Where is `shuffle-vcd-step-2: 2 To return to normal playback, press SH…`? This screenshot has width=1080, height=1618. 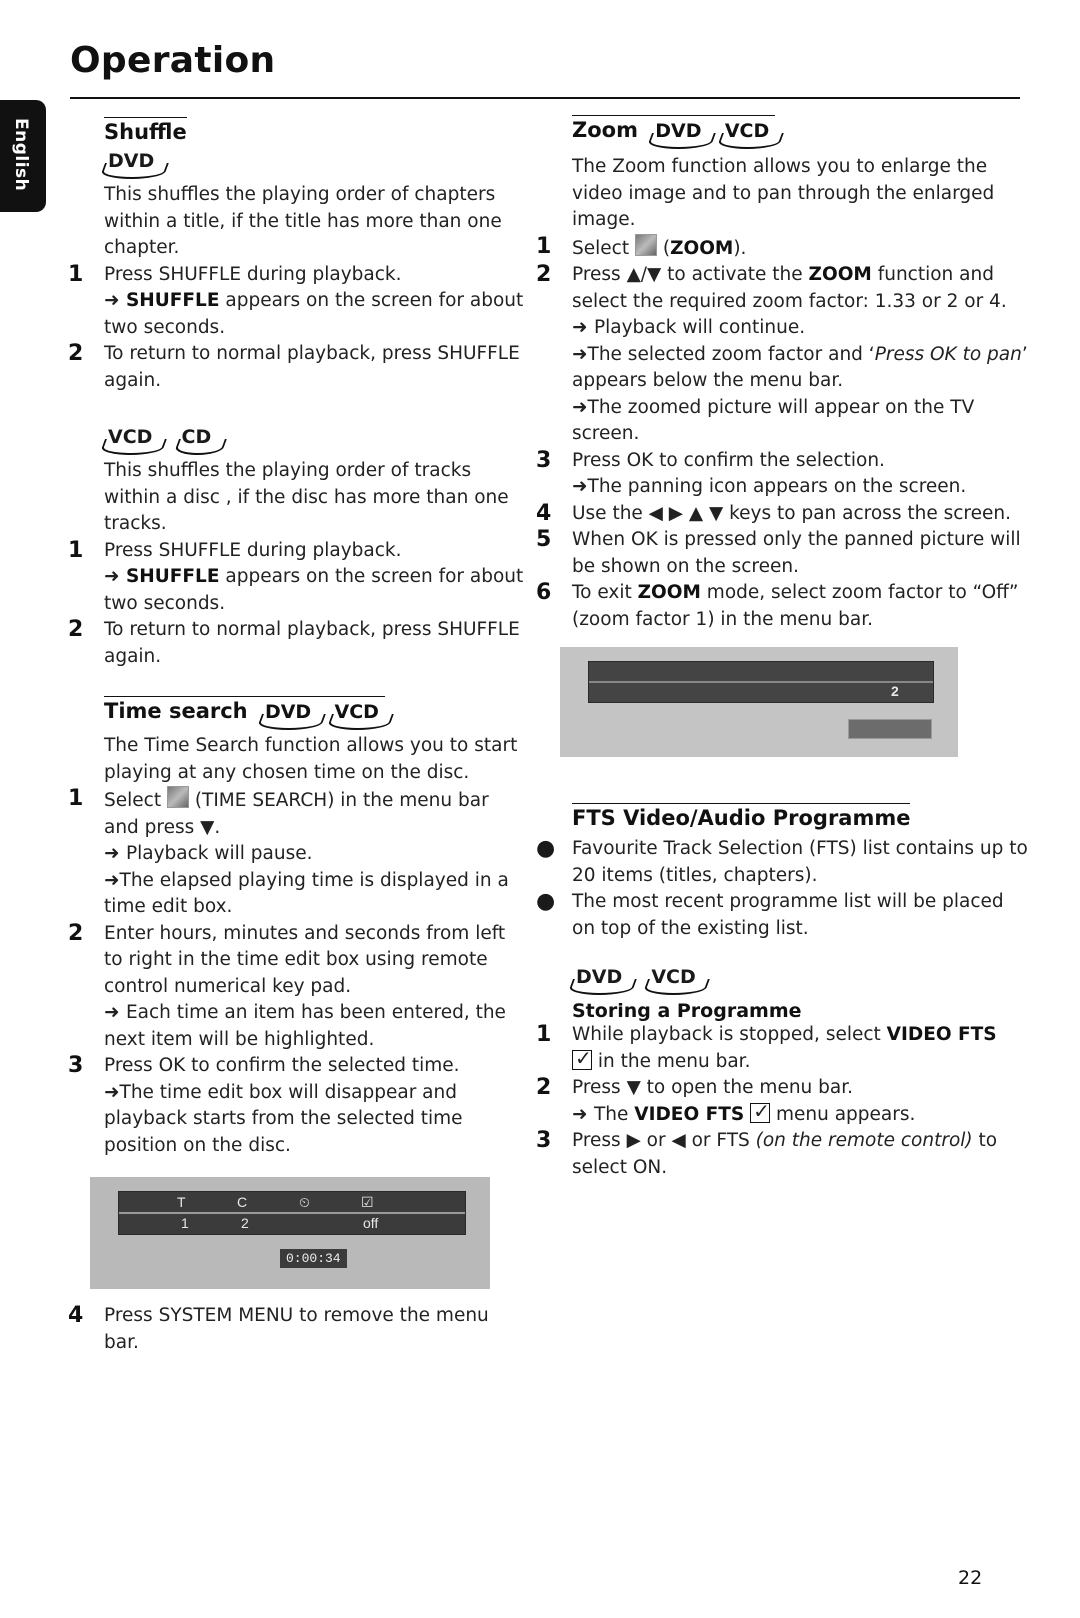 shuffle-vcd-step-2: 2 To return to normal playback, press SH… is located at coordinates (298, 643).